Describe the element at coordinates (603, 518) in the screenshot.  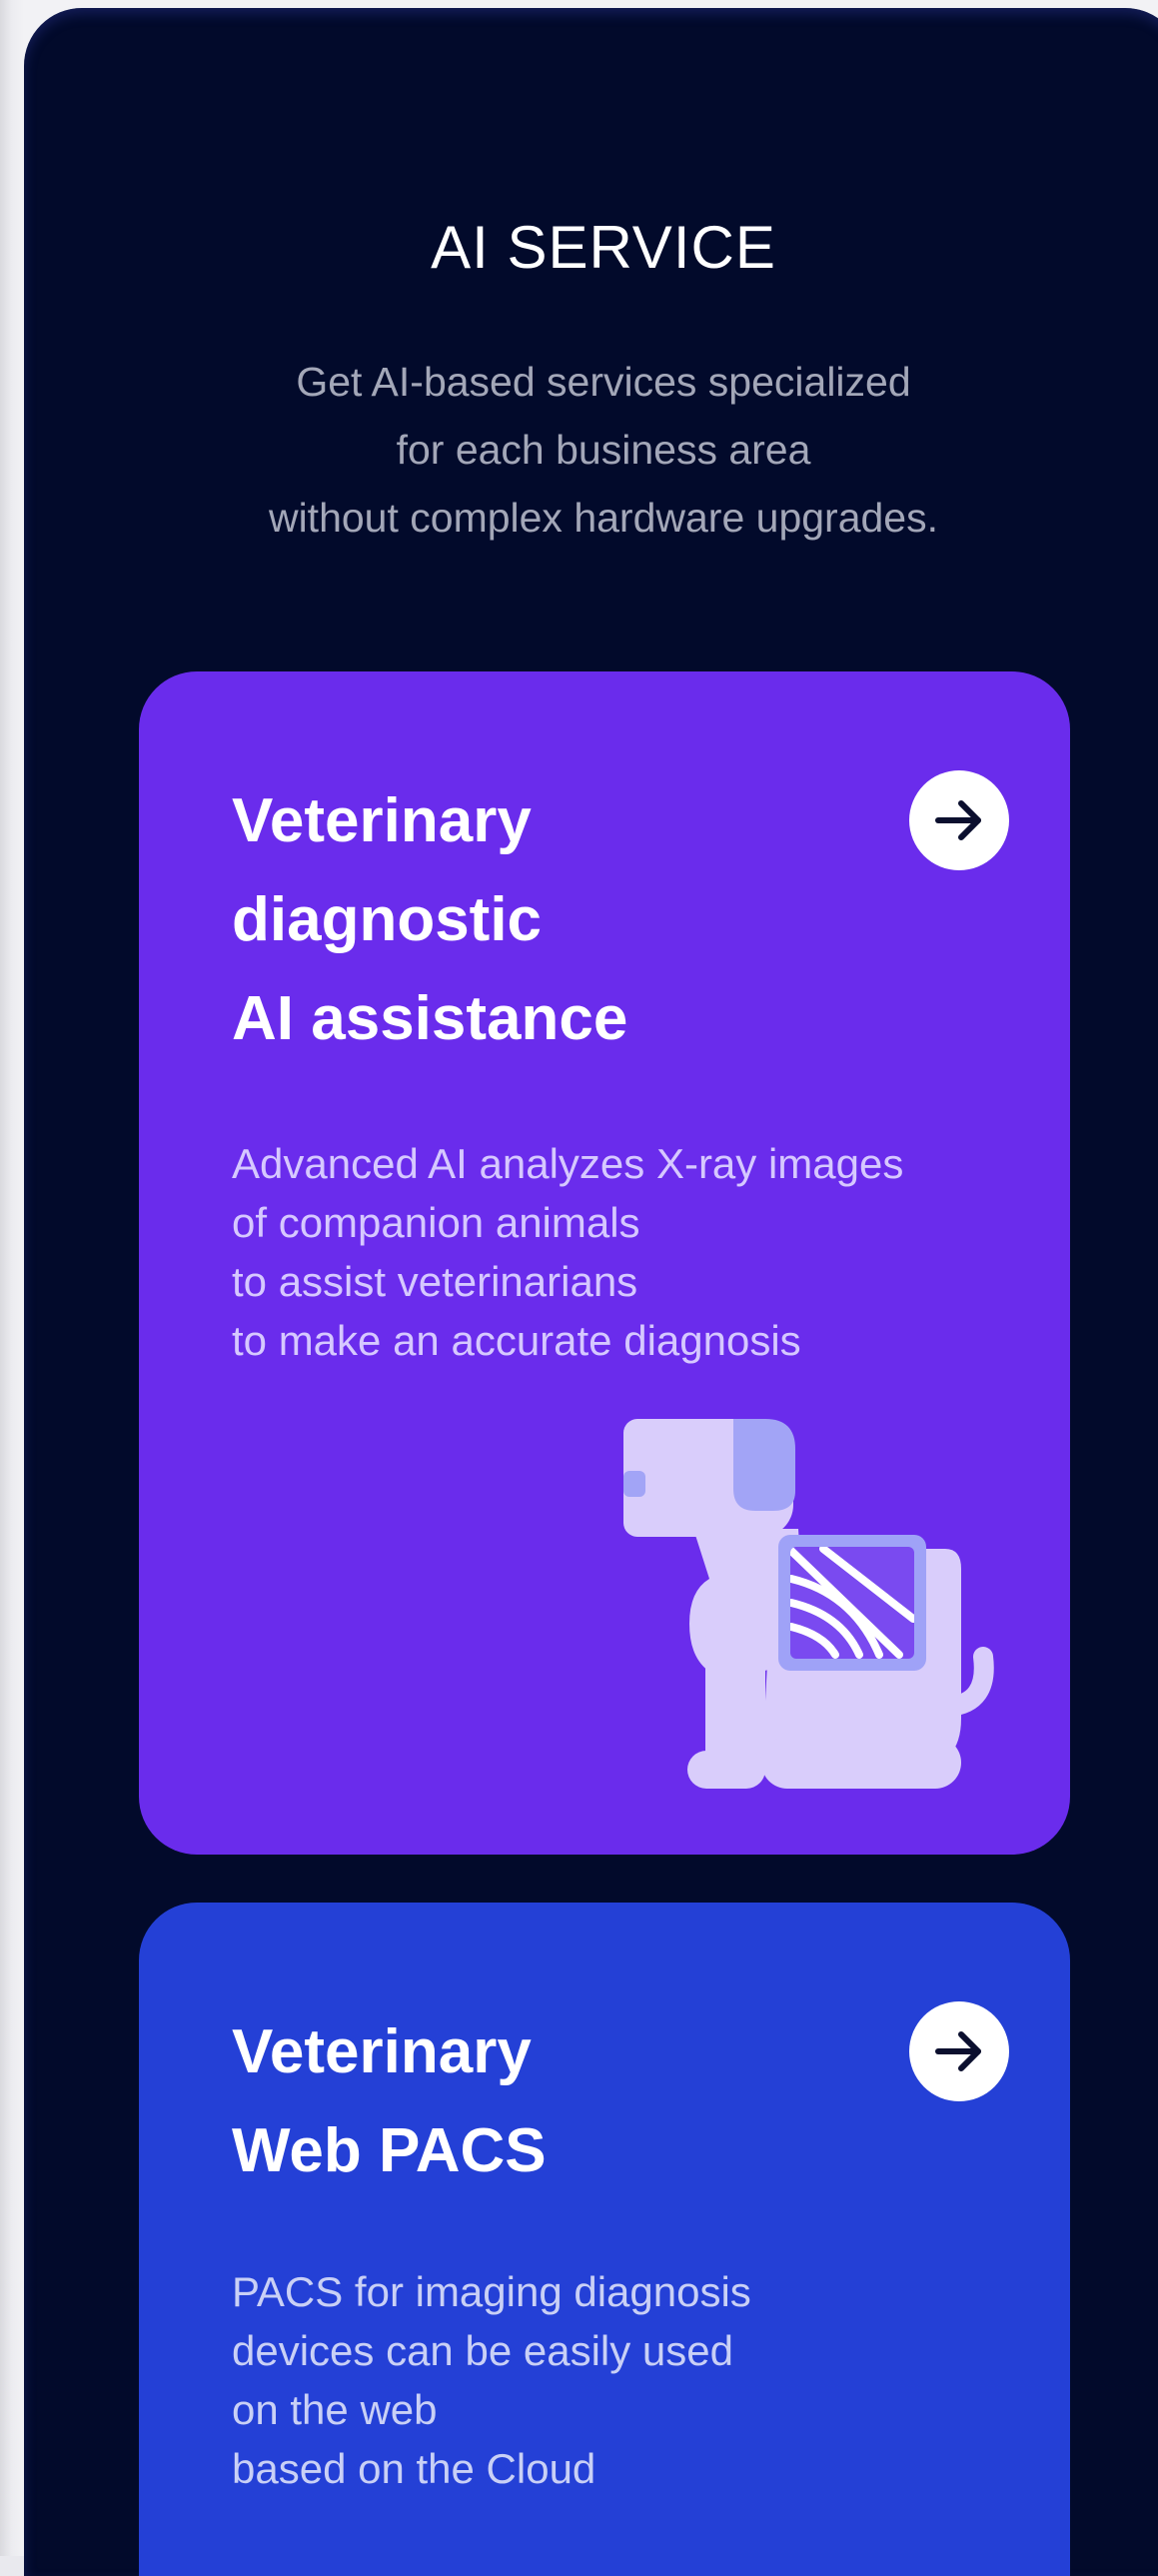
I see `subtitle-line: without complex hardware upgrades.` at that location.